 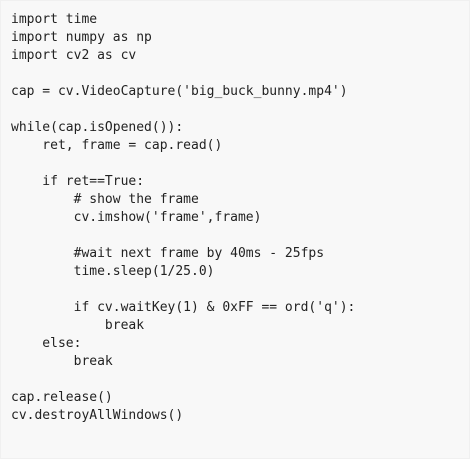 What do you see at coordinates (97, 415) in the screenshot?
I see `code-line: cv.destroyAllWindows()` at bounding box center [97, 415].